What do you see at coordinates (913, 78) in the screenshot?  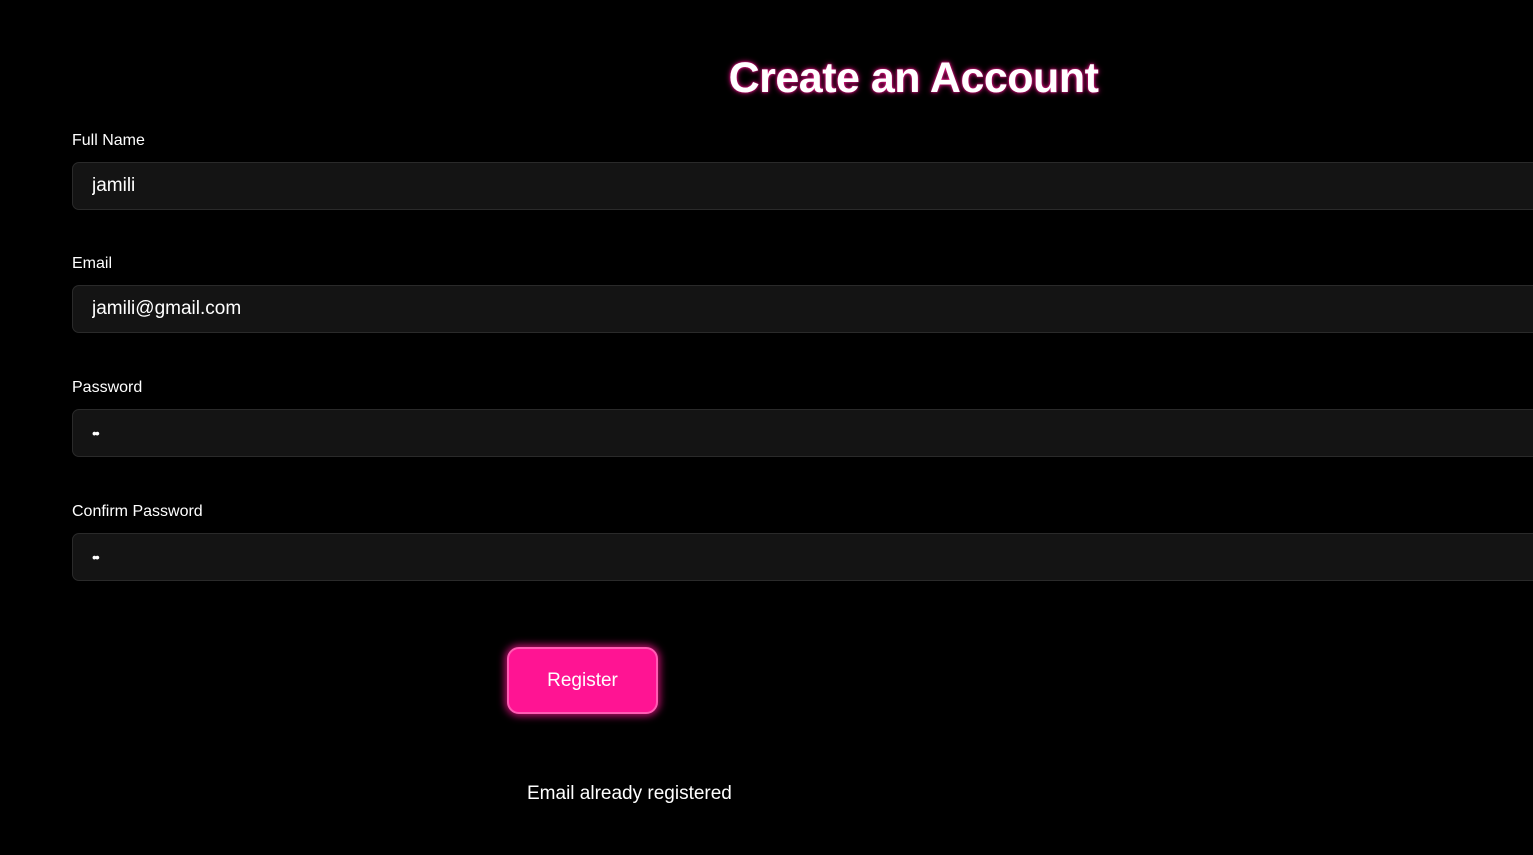 I see `page-title: Create an Account` at bounding box center [913, 78].